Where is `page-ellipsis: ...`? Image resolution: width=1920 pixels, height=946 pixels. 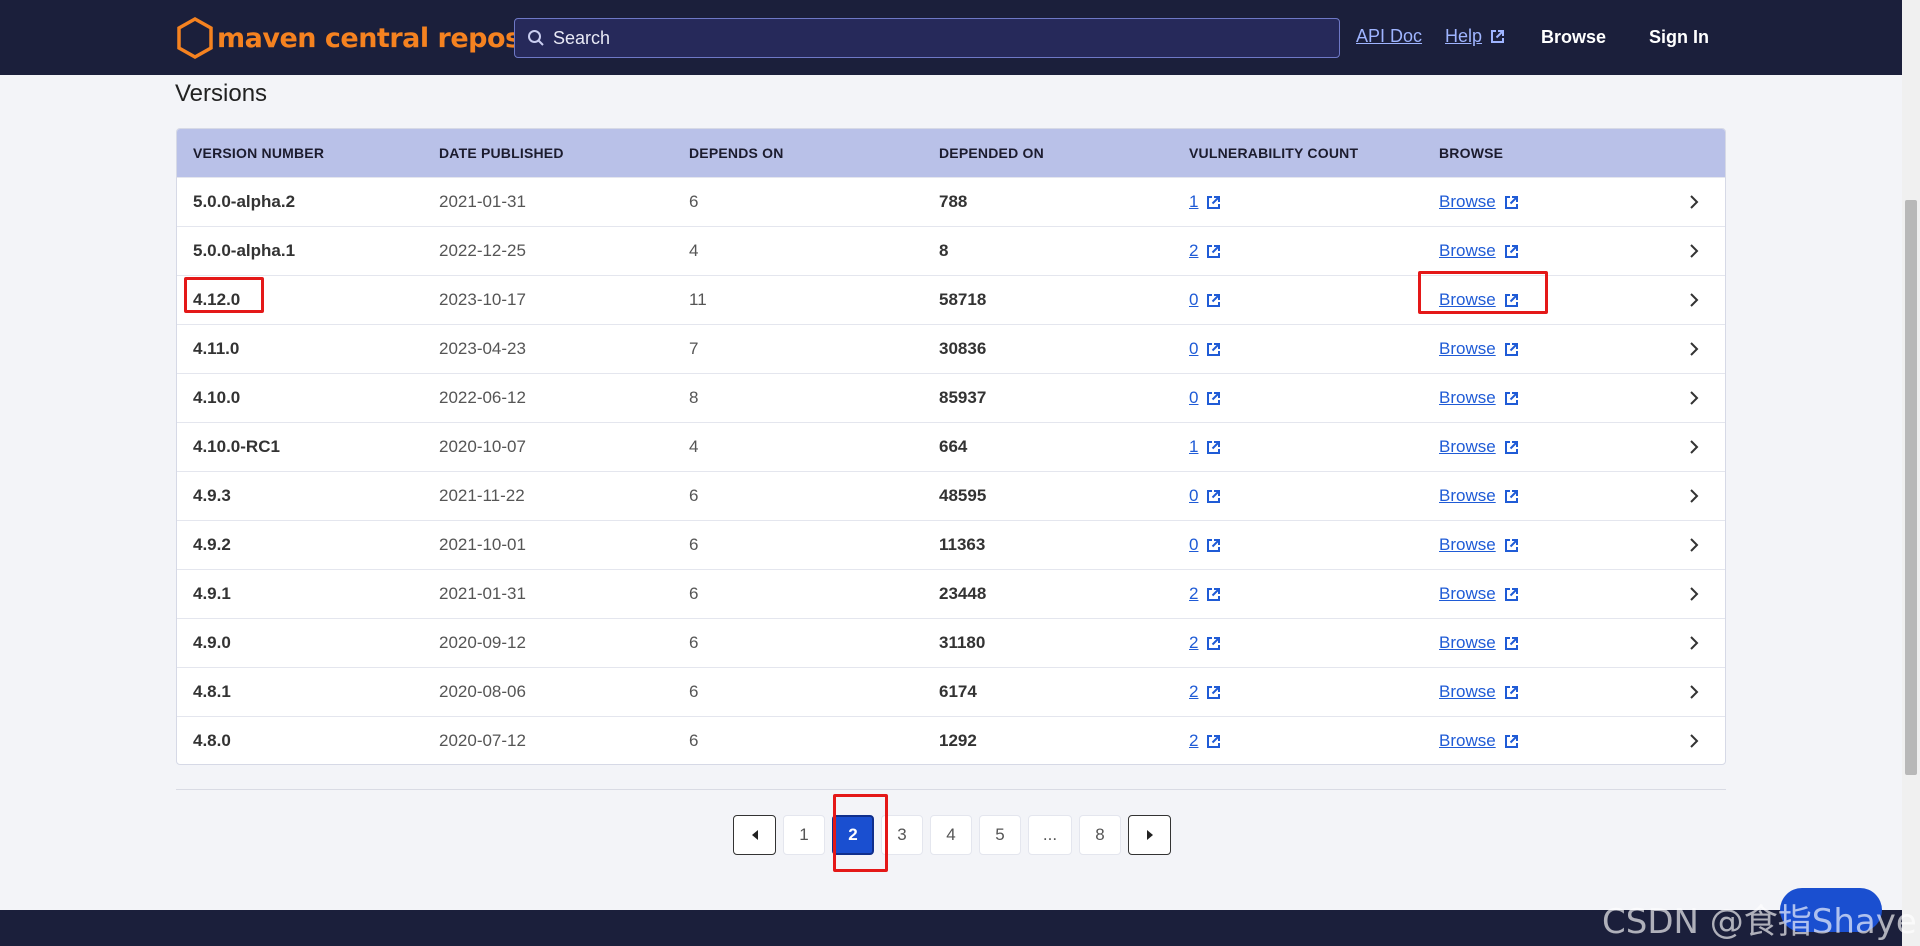
page-ellipsis: ... is located at coordinates (1050, 835).